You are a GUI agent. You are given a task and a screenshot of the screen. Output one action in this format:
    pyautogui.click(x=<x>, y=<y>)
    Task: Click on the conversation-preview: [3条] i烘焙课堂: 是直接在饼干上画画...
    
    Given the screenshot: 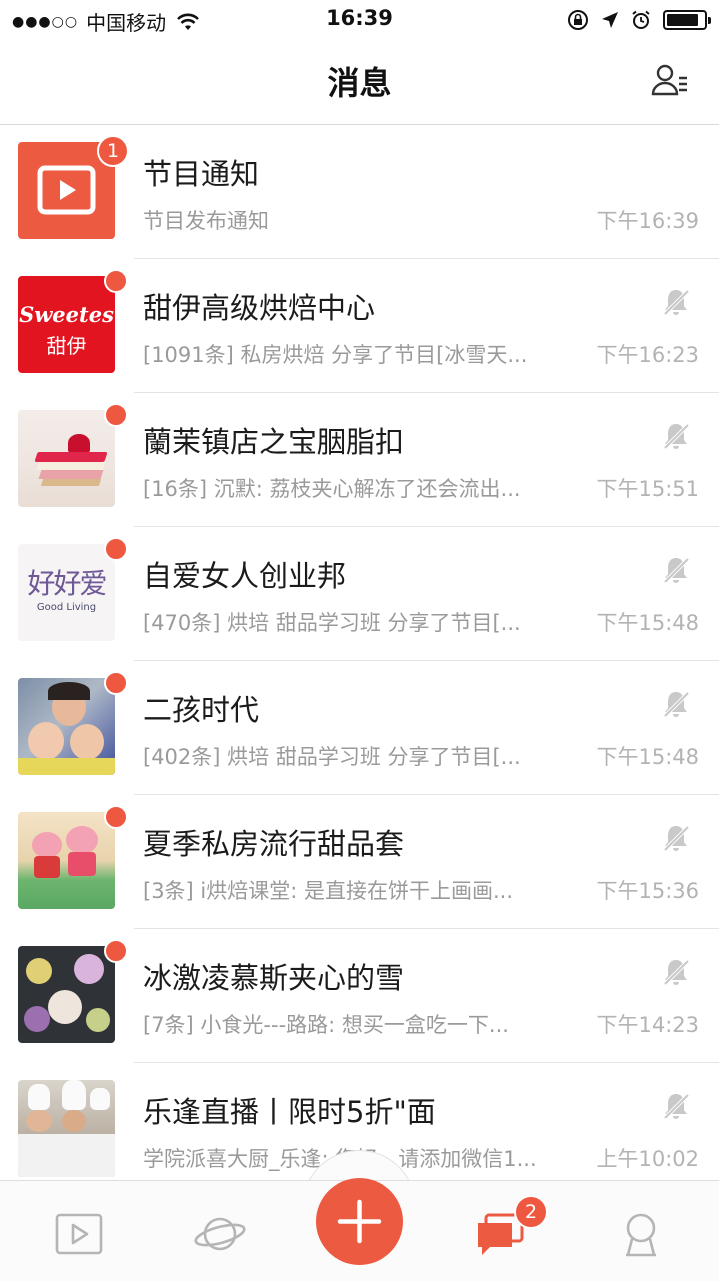 What is the action you would take?
    pyautogui.click(x=328, y=891)
    